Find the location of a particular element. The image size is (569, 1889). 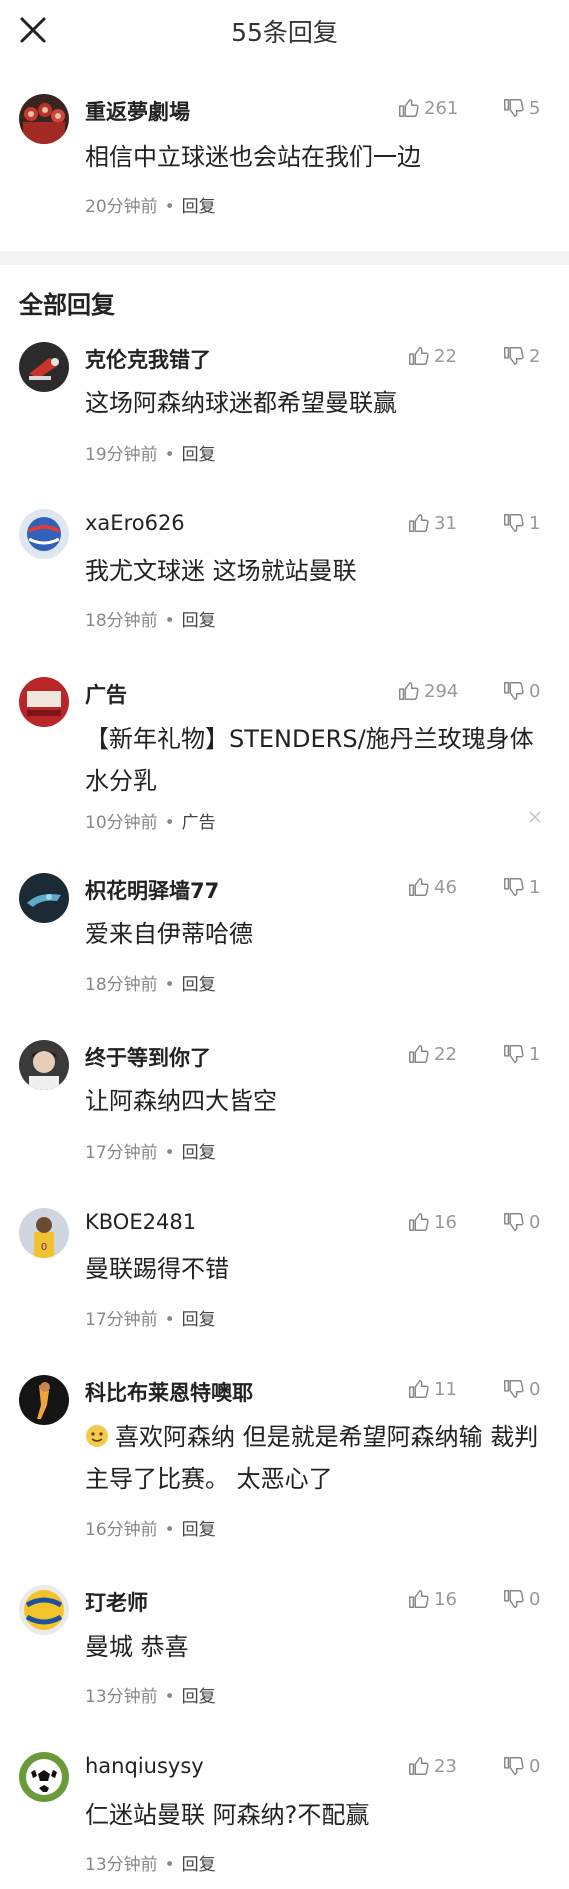

section-title: 全部回复 is located at coordinates (67, 305).